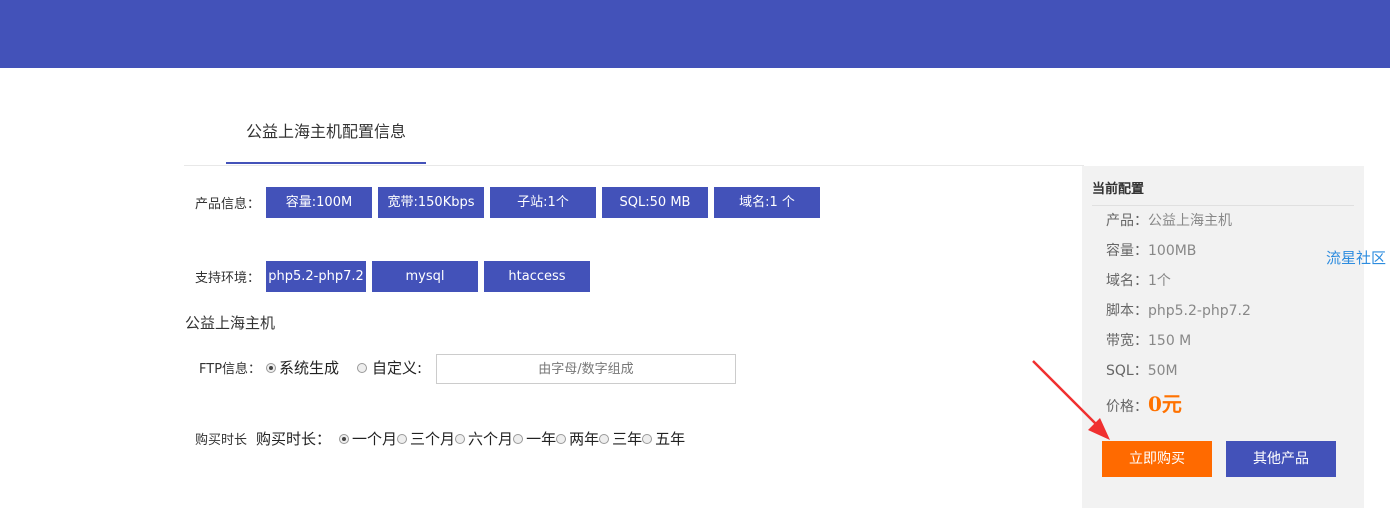 The height and width of the screenshot is (514, 1390). Describe the element at coordinates (1172, 251) in the screenshot. I see `spec-value: 100MB` at that location.